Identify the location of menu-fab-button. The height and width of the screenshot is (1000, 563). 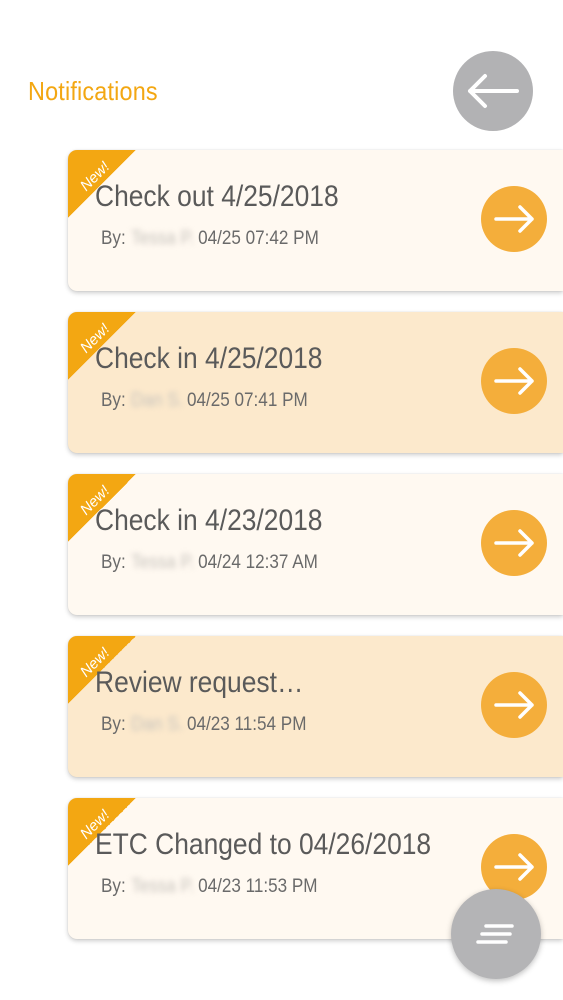
(496, 934).